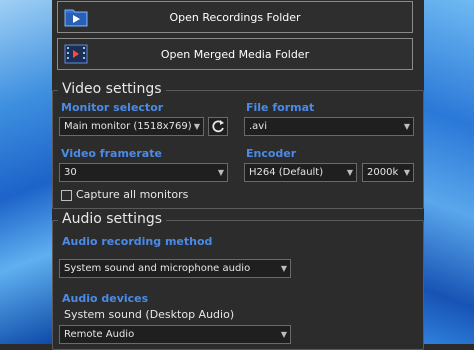  What do you see at coordinates (112, 107) in the screenshot?
I see `monitor-selector-label: Monitor selector` at bounding box center [112, 107].